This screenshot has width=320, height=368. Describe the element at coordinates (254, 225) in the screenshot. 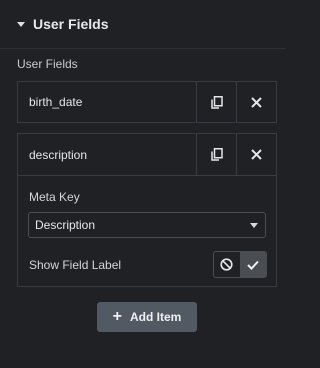

I see `chevron-down-icon` at that location.